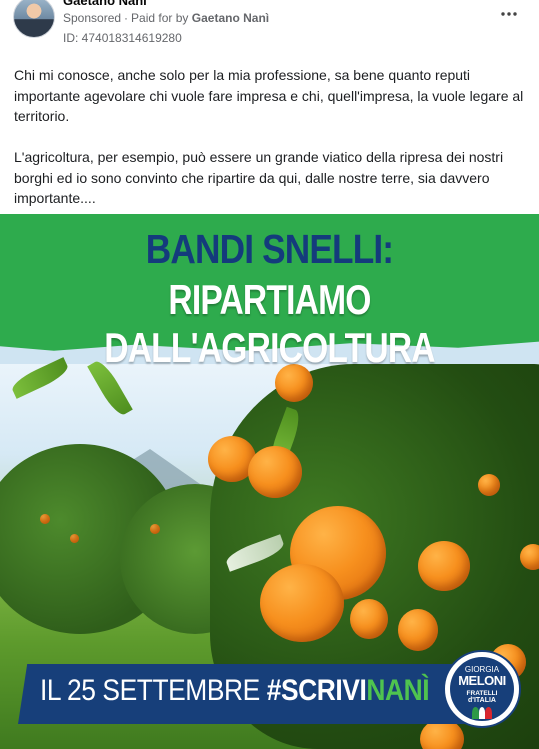 The width and height of the screenshot is (539, 749). I want to click on cta-text: IL 25 SETTEMBRE #SCRIVINANÌ, so click(235, 691).